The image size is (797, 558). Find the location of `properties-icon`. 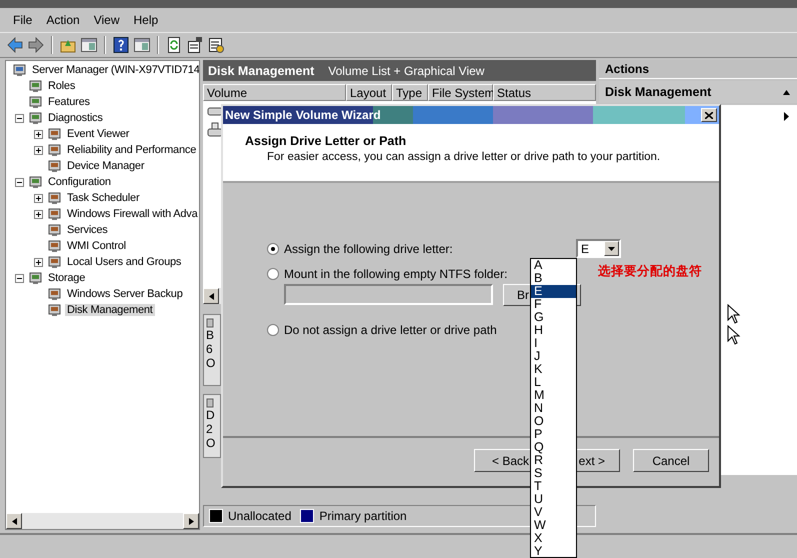

properties-icon is located at coordinates (195, 45).